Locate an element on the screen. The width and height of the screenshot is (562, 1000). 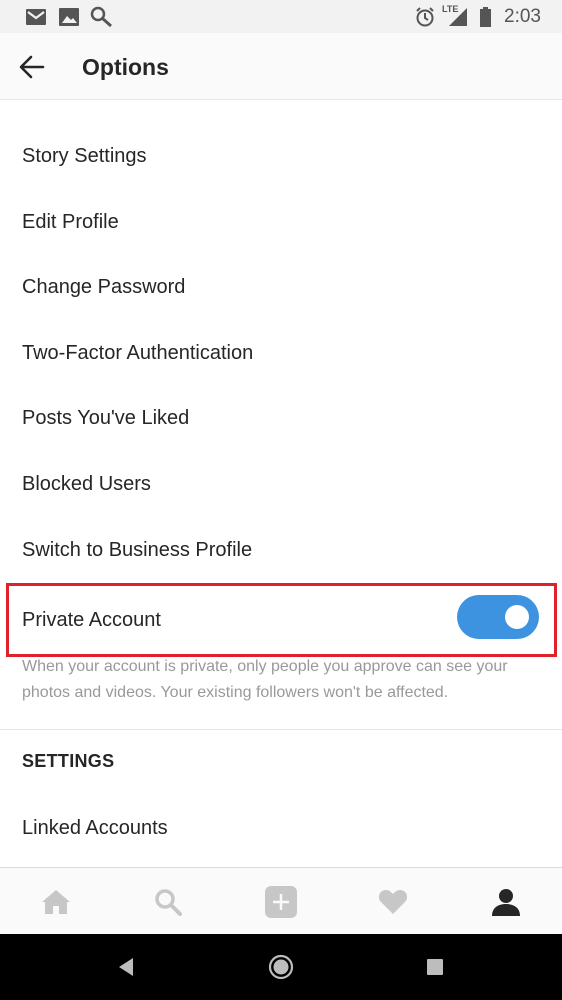
system-recents-button is located at coordinates (435, 967).